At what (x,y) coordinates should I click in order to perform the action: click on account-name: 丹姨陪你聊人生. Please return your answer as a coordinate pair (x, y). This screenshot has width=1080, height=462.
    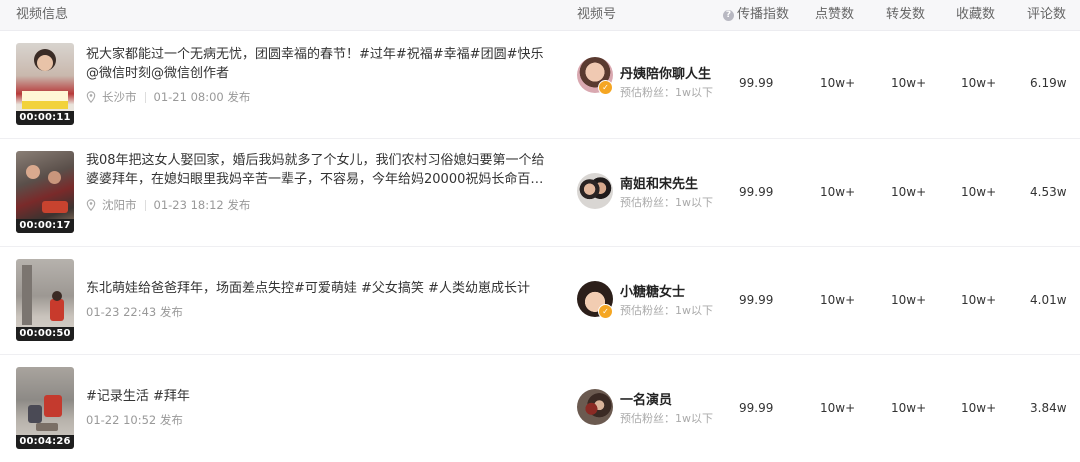
    Looking at the image, I should click on (665, 72).